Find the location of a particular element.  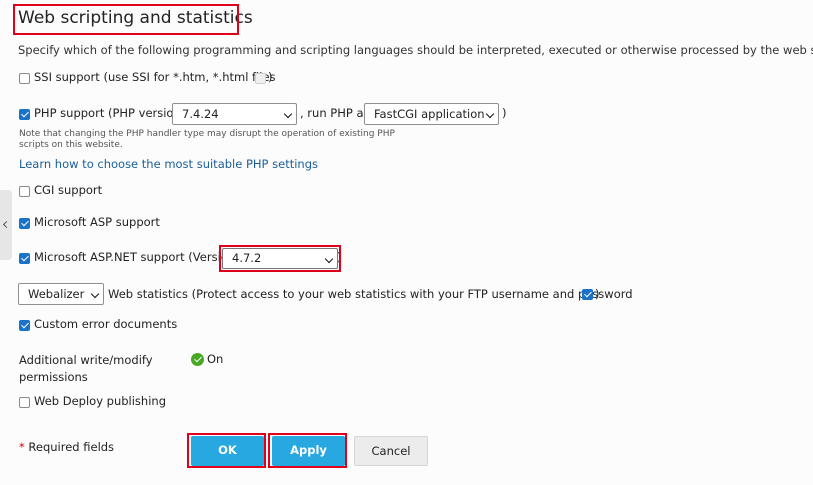

chevron-left-icon is located at coordinates (6, 224).